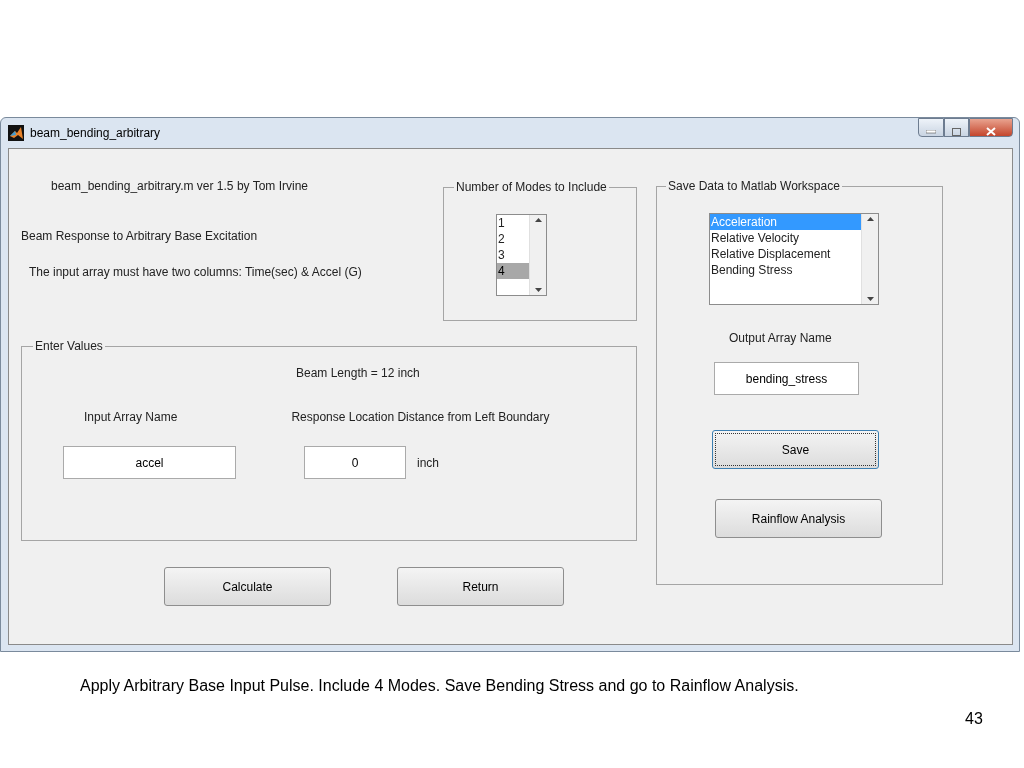 The width and height of the screenshot is (1024, 768). Describe the element at coordinates (795, 449) in the screenshot. I see `button: Save` at that location.